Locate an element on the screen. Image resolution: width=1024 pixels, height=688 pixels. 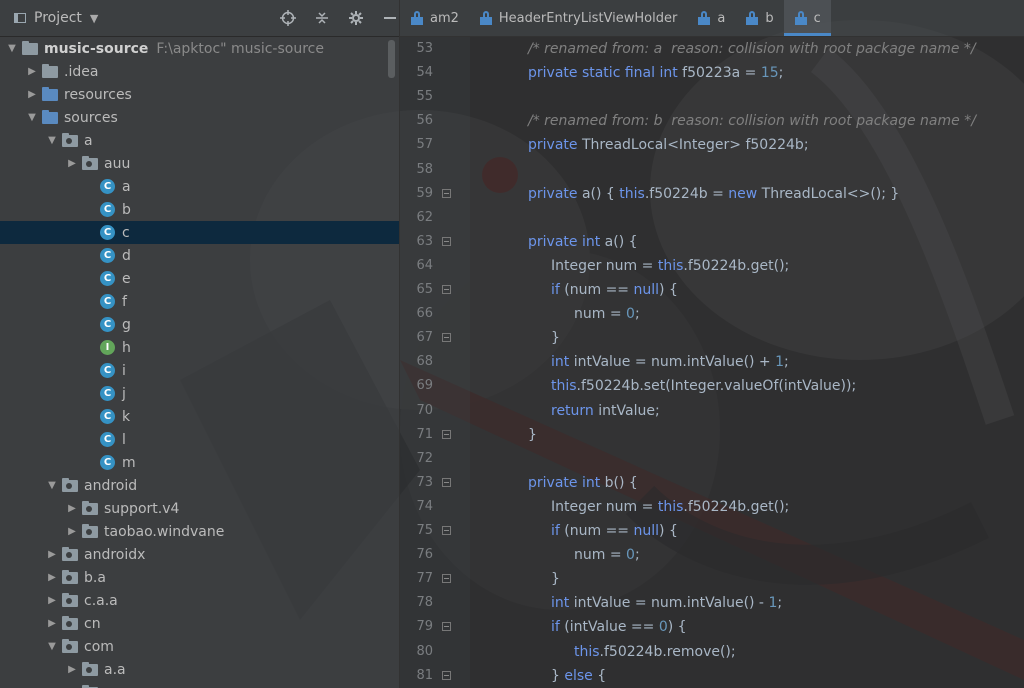
code-line: 65 if (num == null) { is located at coordinates (720, 290).